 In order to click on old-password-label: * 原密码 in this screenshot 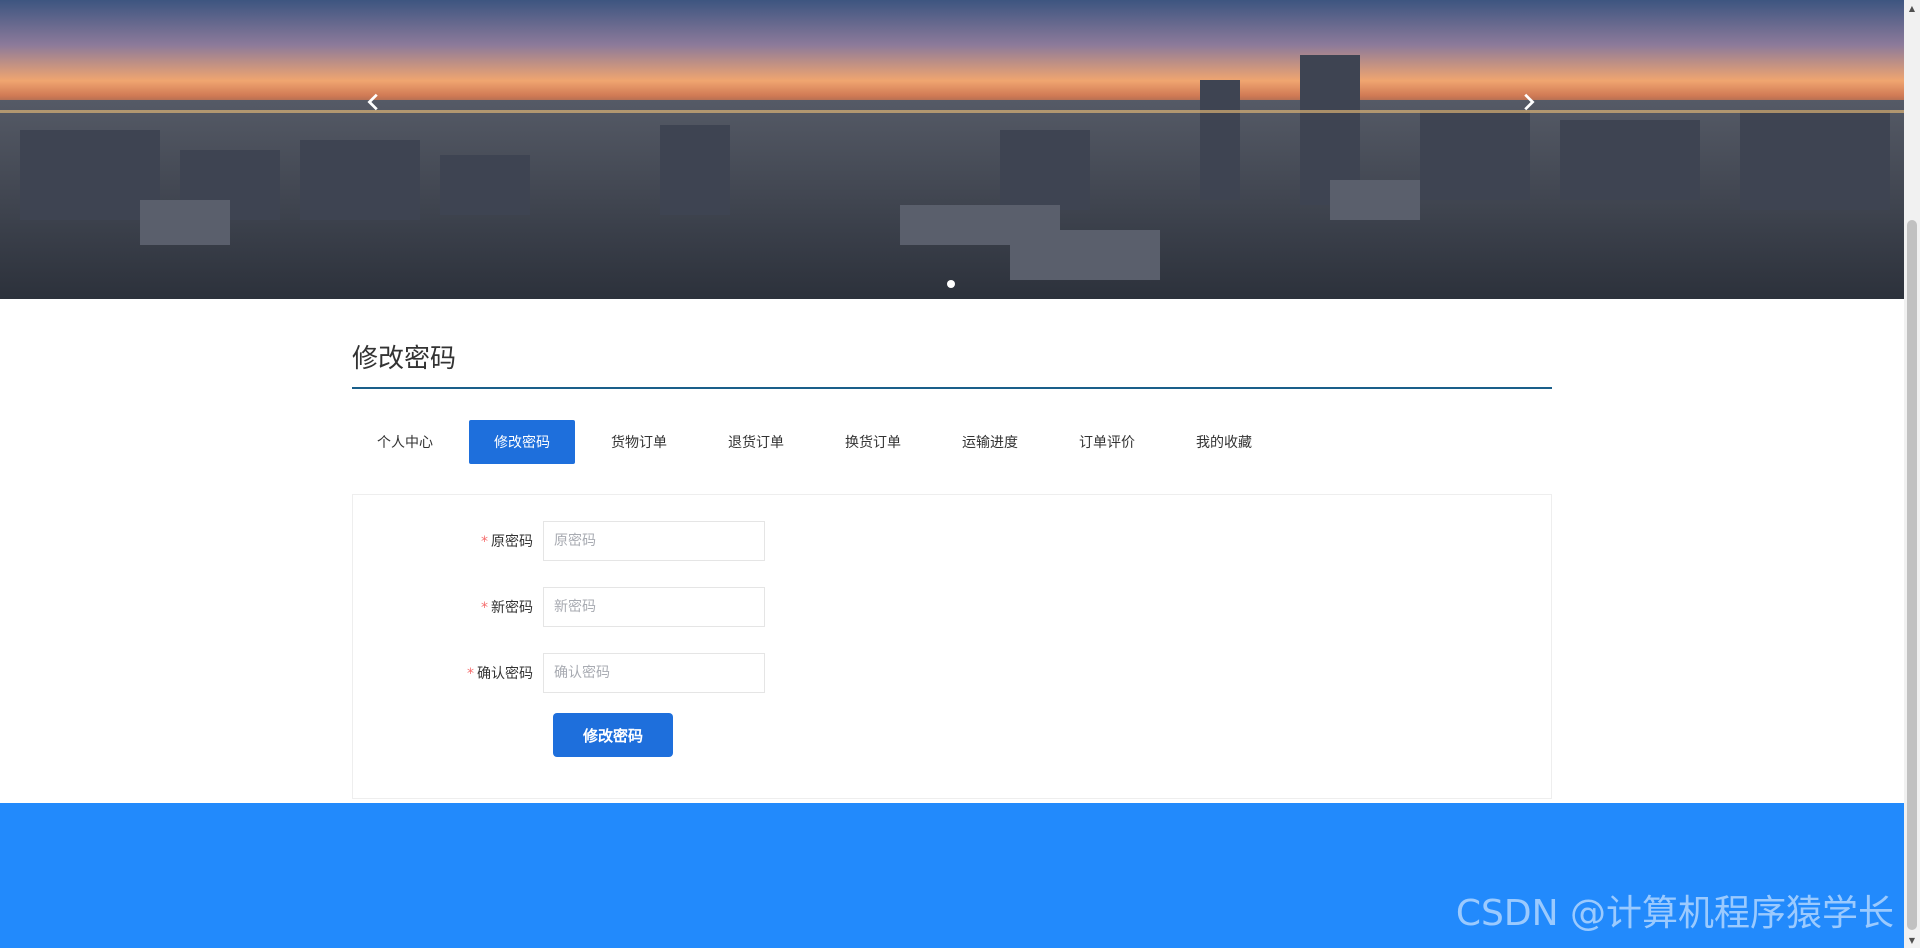, I will do `click(507, 542)`.